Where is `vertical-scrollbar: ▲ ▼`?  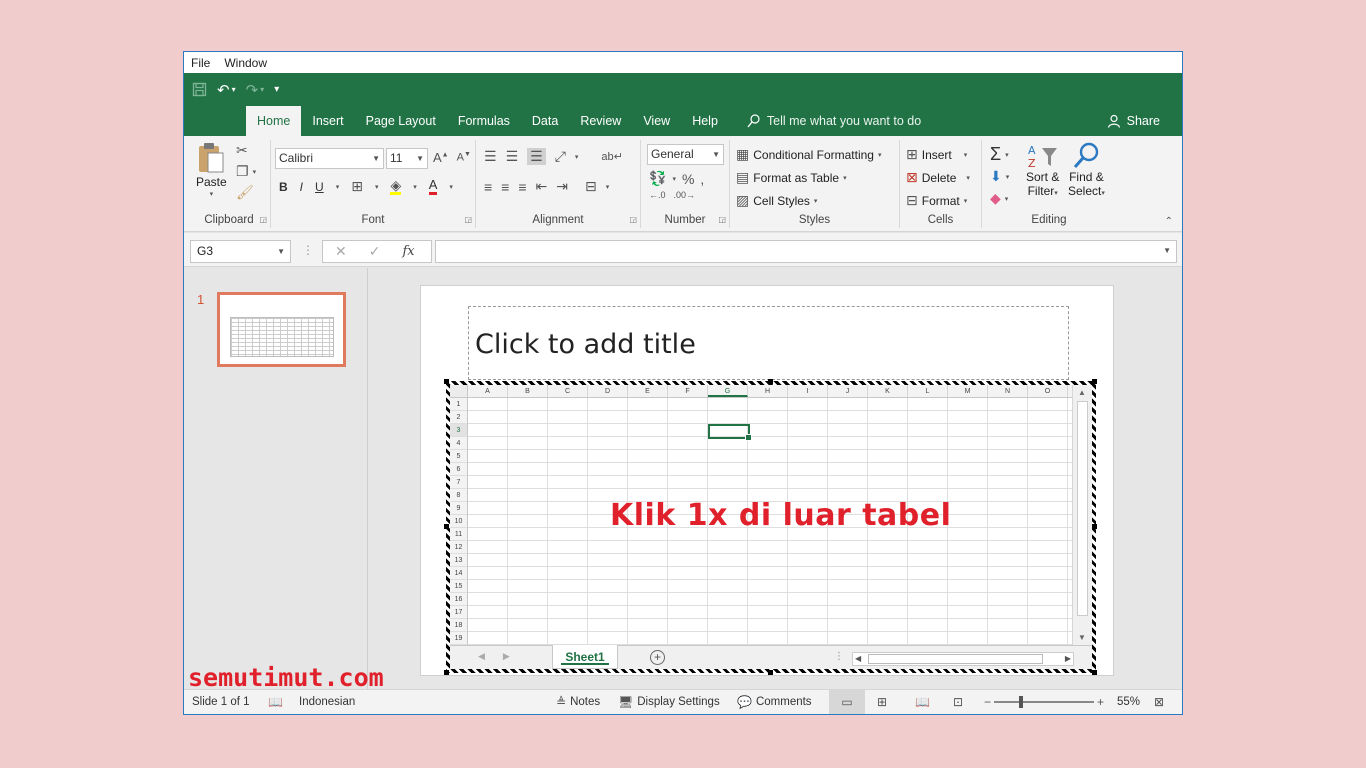
vertical-scrollbar: ▲ ▼ is located at coordinates (1082, 515).